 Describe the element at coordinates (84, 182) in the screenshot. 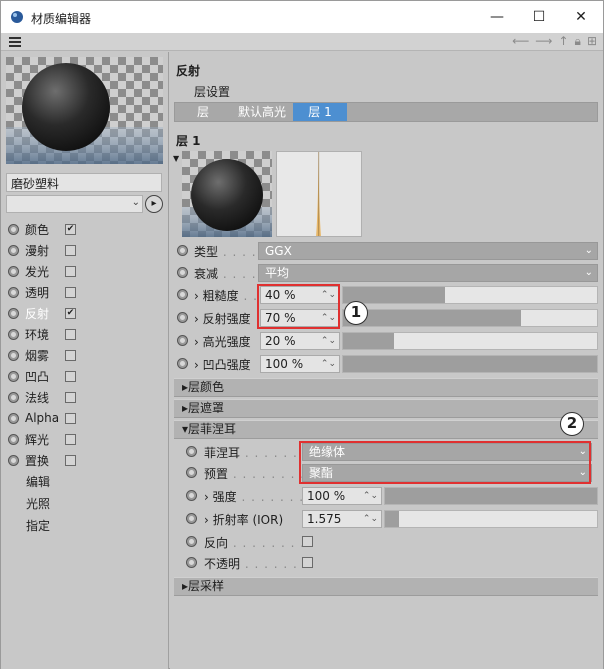

I see `material-name-field: 磨砂塑料` at that location.